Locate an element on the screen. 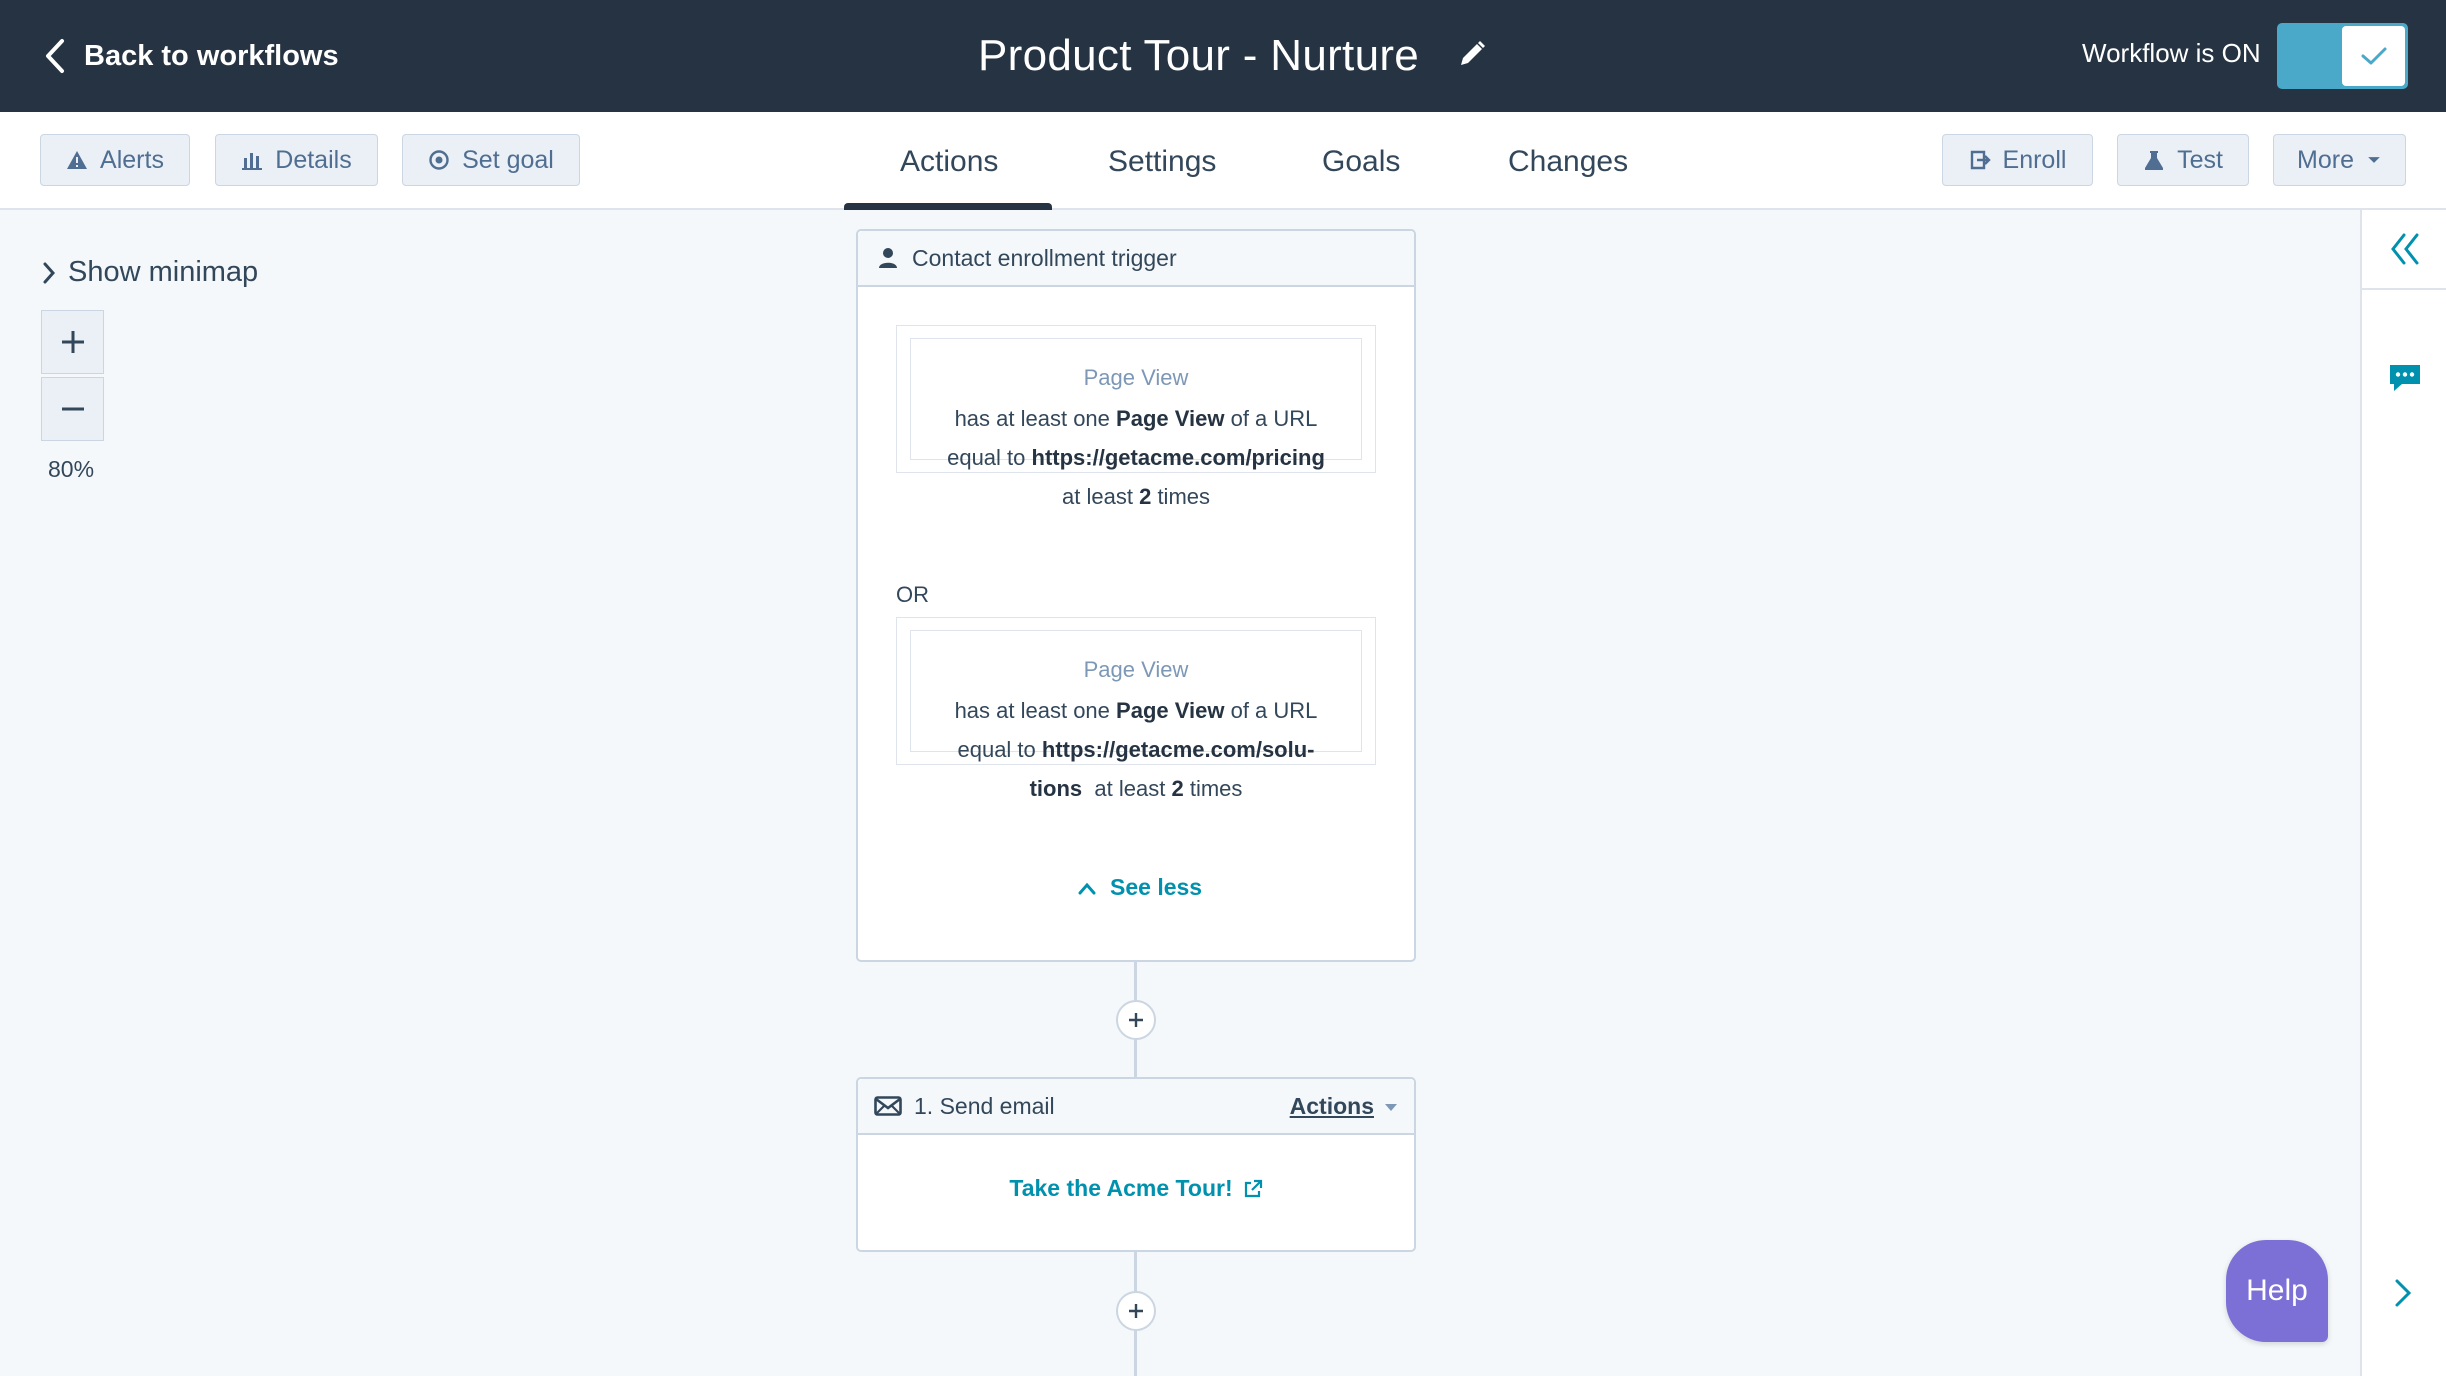  minus-icon is located at coordinates (72, 409).